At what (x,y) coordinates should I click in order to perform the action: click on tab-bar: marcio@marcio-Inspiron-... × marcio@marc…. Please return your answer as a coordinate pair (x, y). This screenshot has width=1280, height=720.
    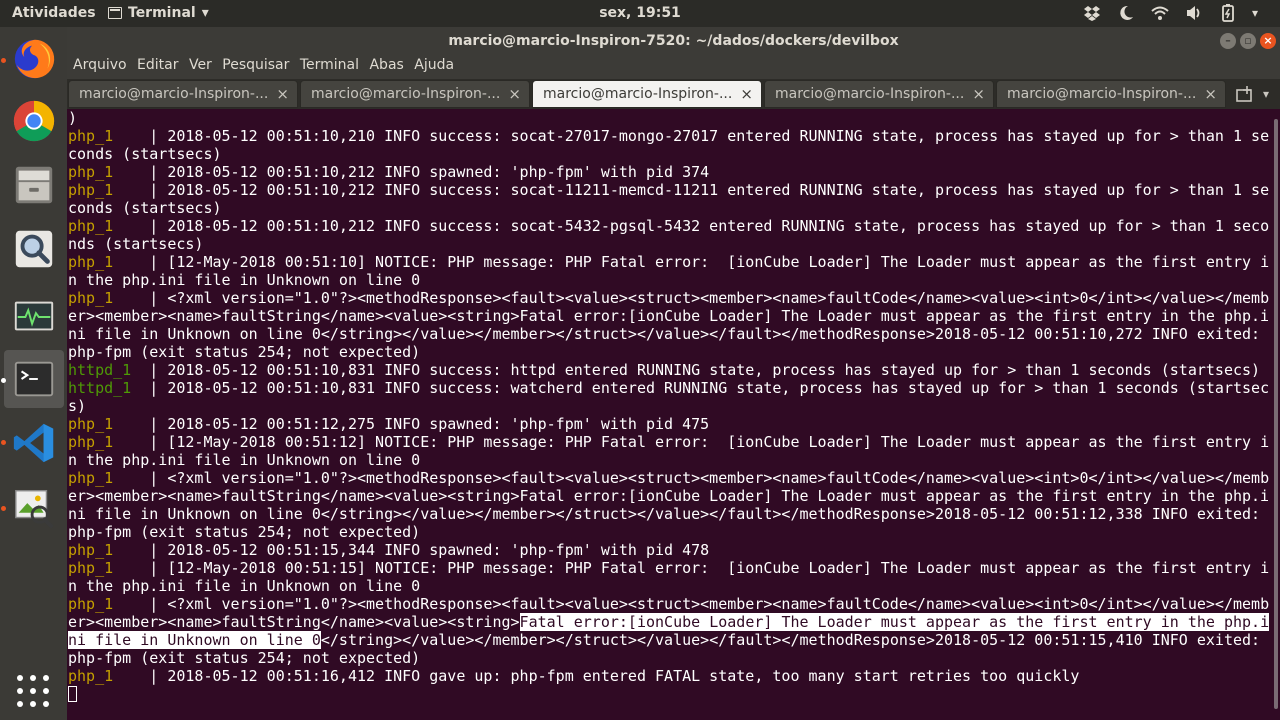
    Looking at the image, I should click on (673, 94).